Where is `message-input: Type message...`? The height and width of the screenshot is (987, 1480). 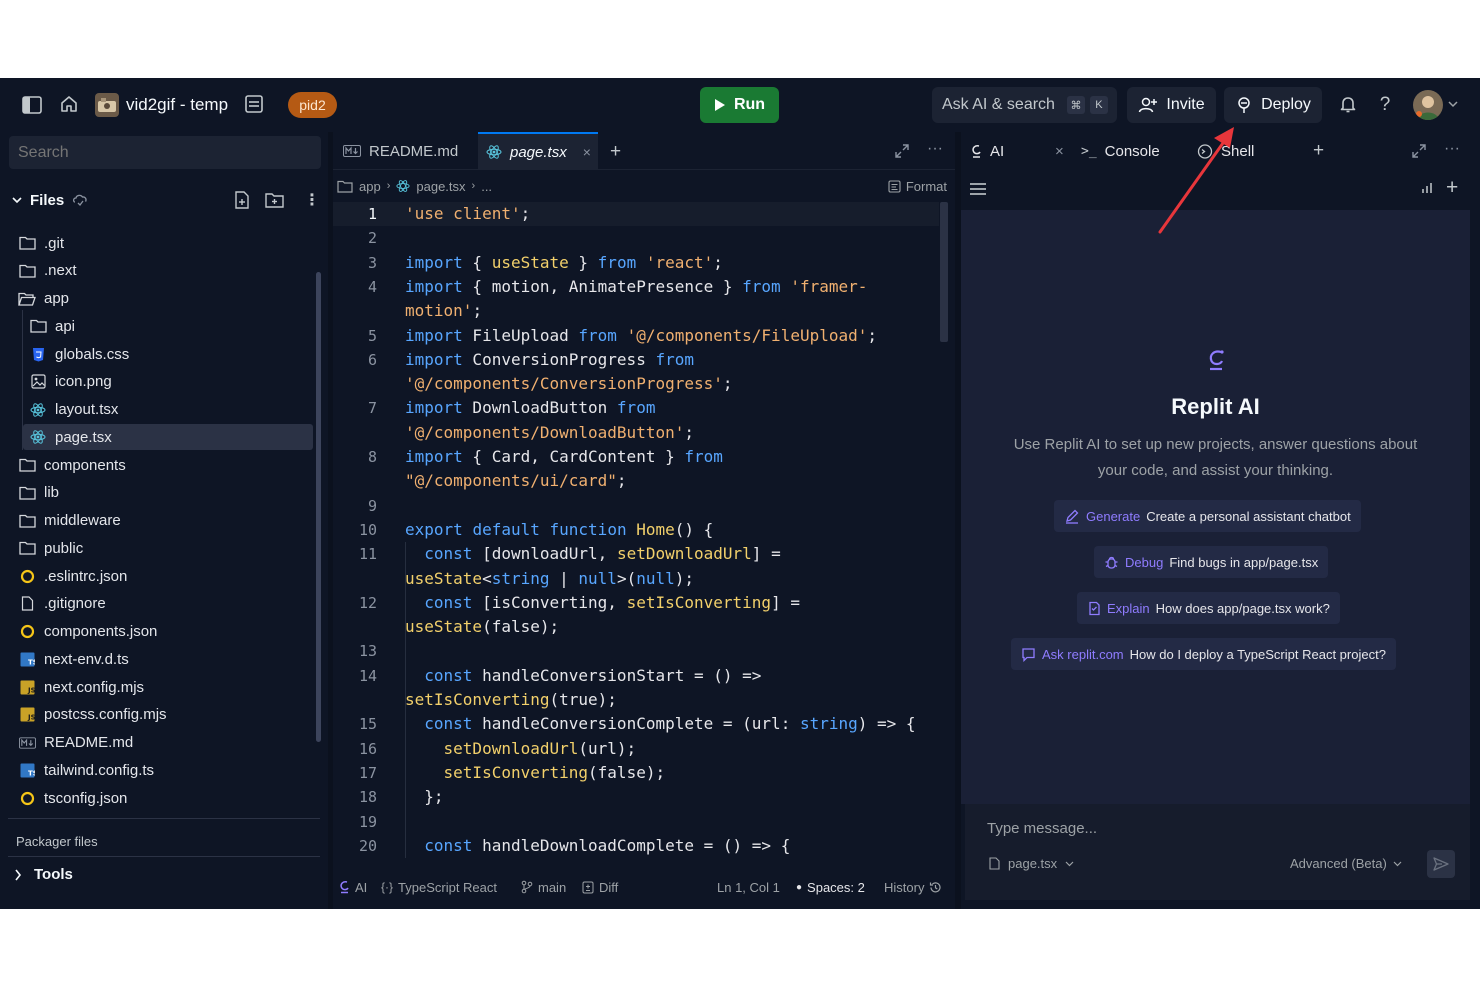 message-input: Type message... is located at coordinates (1042, 828).